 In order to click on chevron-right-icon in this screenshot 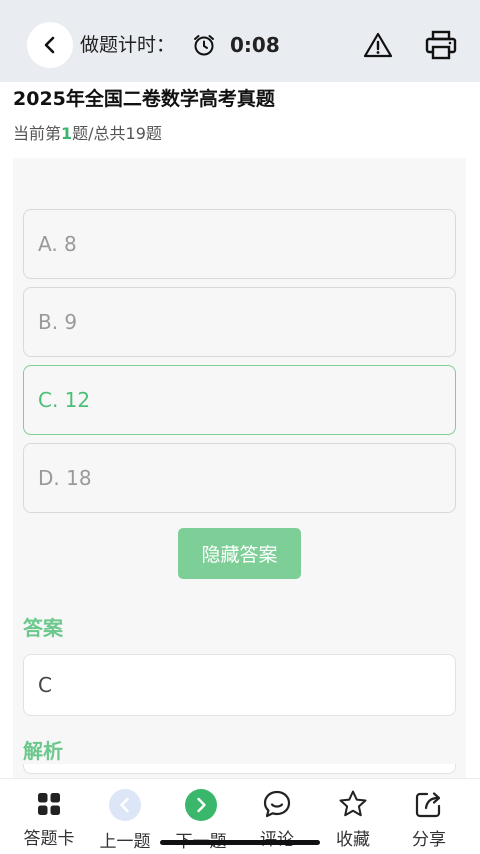, I will do `click(201, 805)`.